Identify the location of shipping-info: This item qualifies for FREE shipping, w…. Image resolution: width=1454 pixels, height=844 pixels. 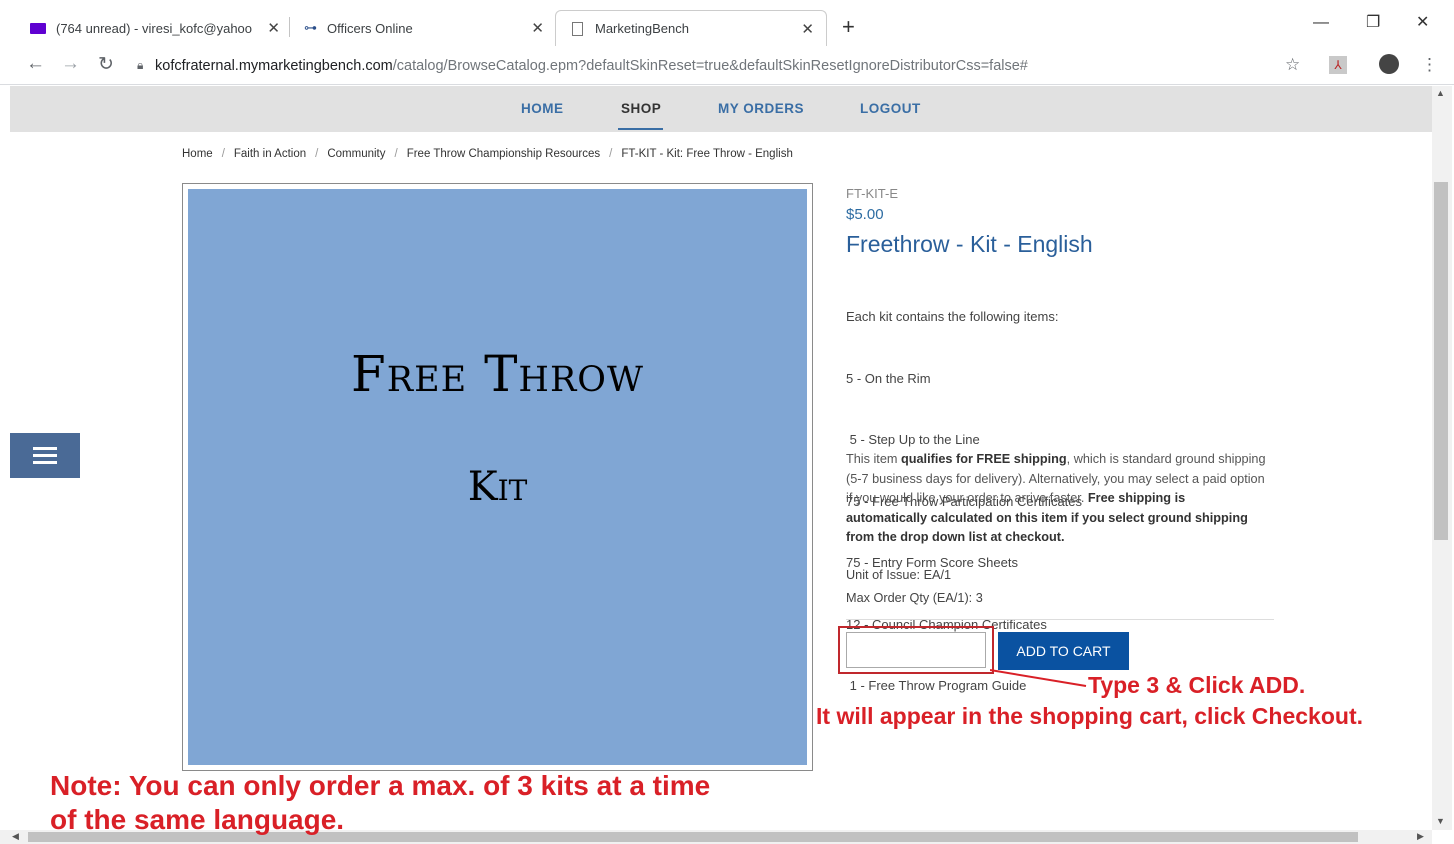
(1056, 499).